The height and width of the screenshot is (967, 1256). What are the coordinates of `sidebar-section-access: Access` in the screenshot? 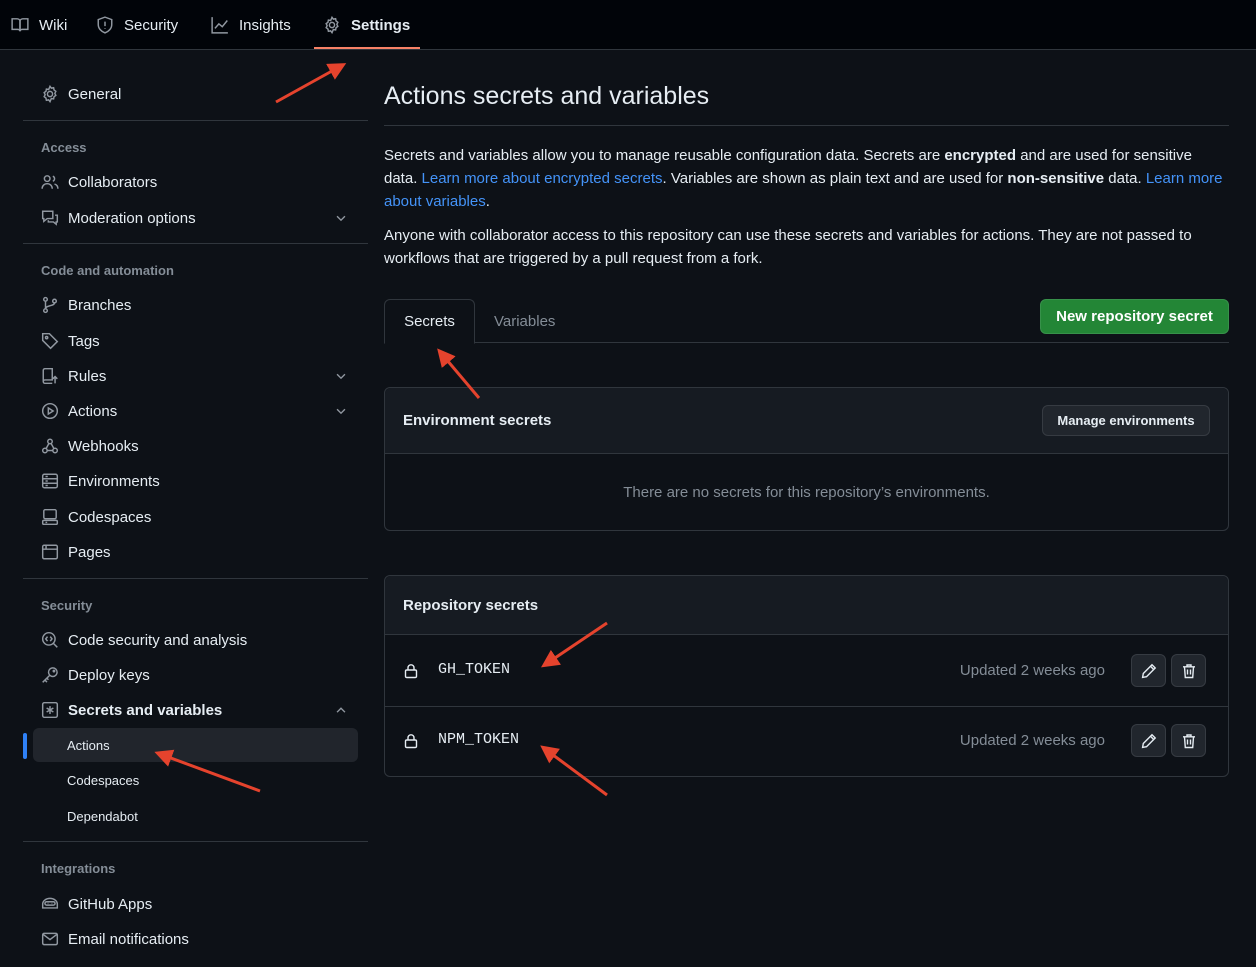 It's located at (64, 147).